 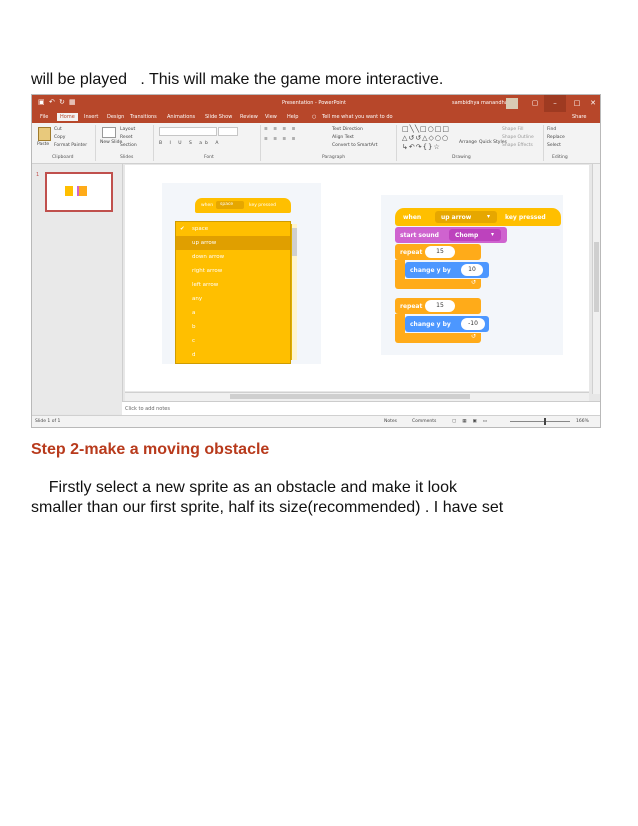 What do you see at coordinates (554, 145) in the screenshot?
I see `select-button: Select` at bounding box center [554, 145].